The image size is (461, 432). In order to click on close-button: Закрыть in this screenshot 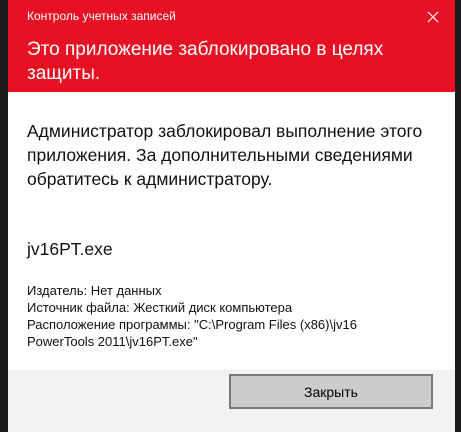, I will do `click(331, 391)`.